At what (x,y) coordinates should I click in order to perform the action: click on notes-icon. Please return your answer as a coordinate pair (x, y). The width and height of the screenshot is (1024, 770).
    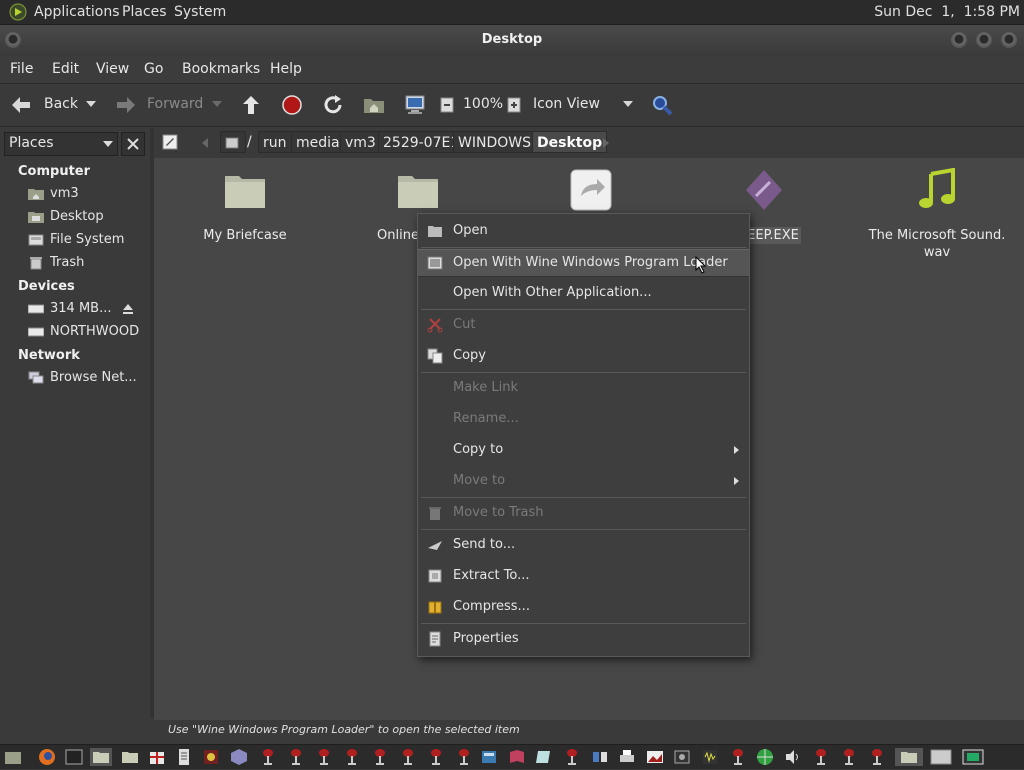
    Looking at the image, I should click on (184, 757).